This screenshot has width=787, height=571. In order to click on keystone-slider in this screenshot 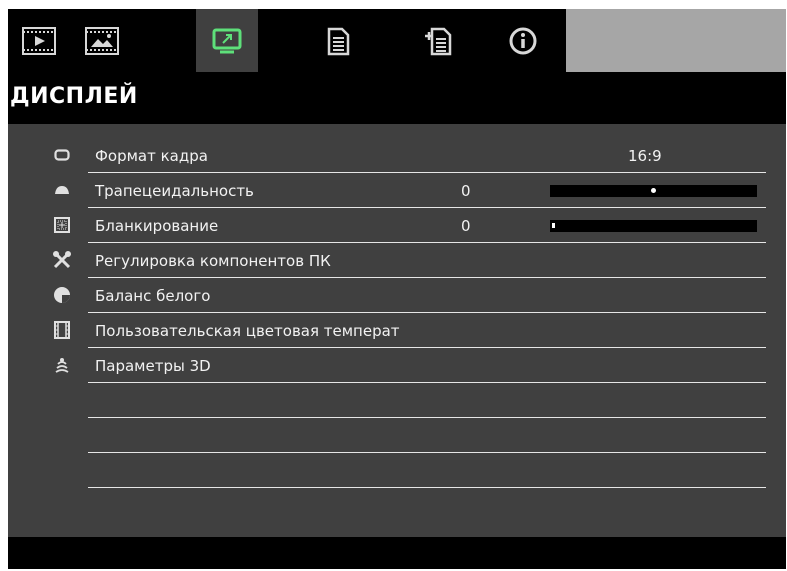, I will do `click(653, 191)`.